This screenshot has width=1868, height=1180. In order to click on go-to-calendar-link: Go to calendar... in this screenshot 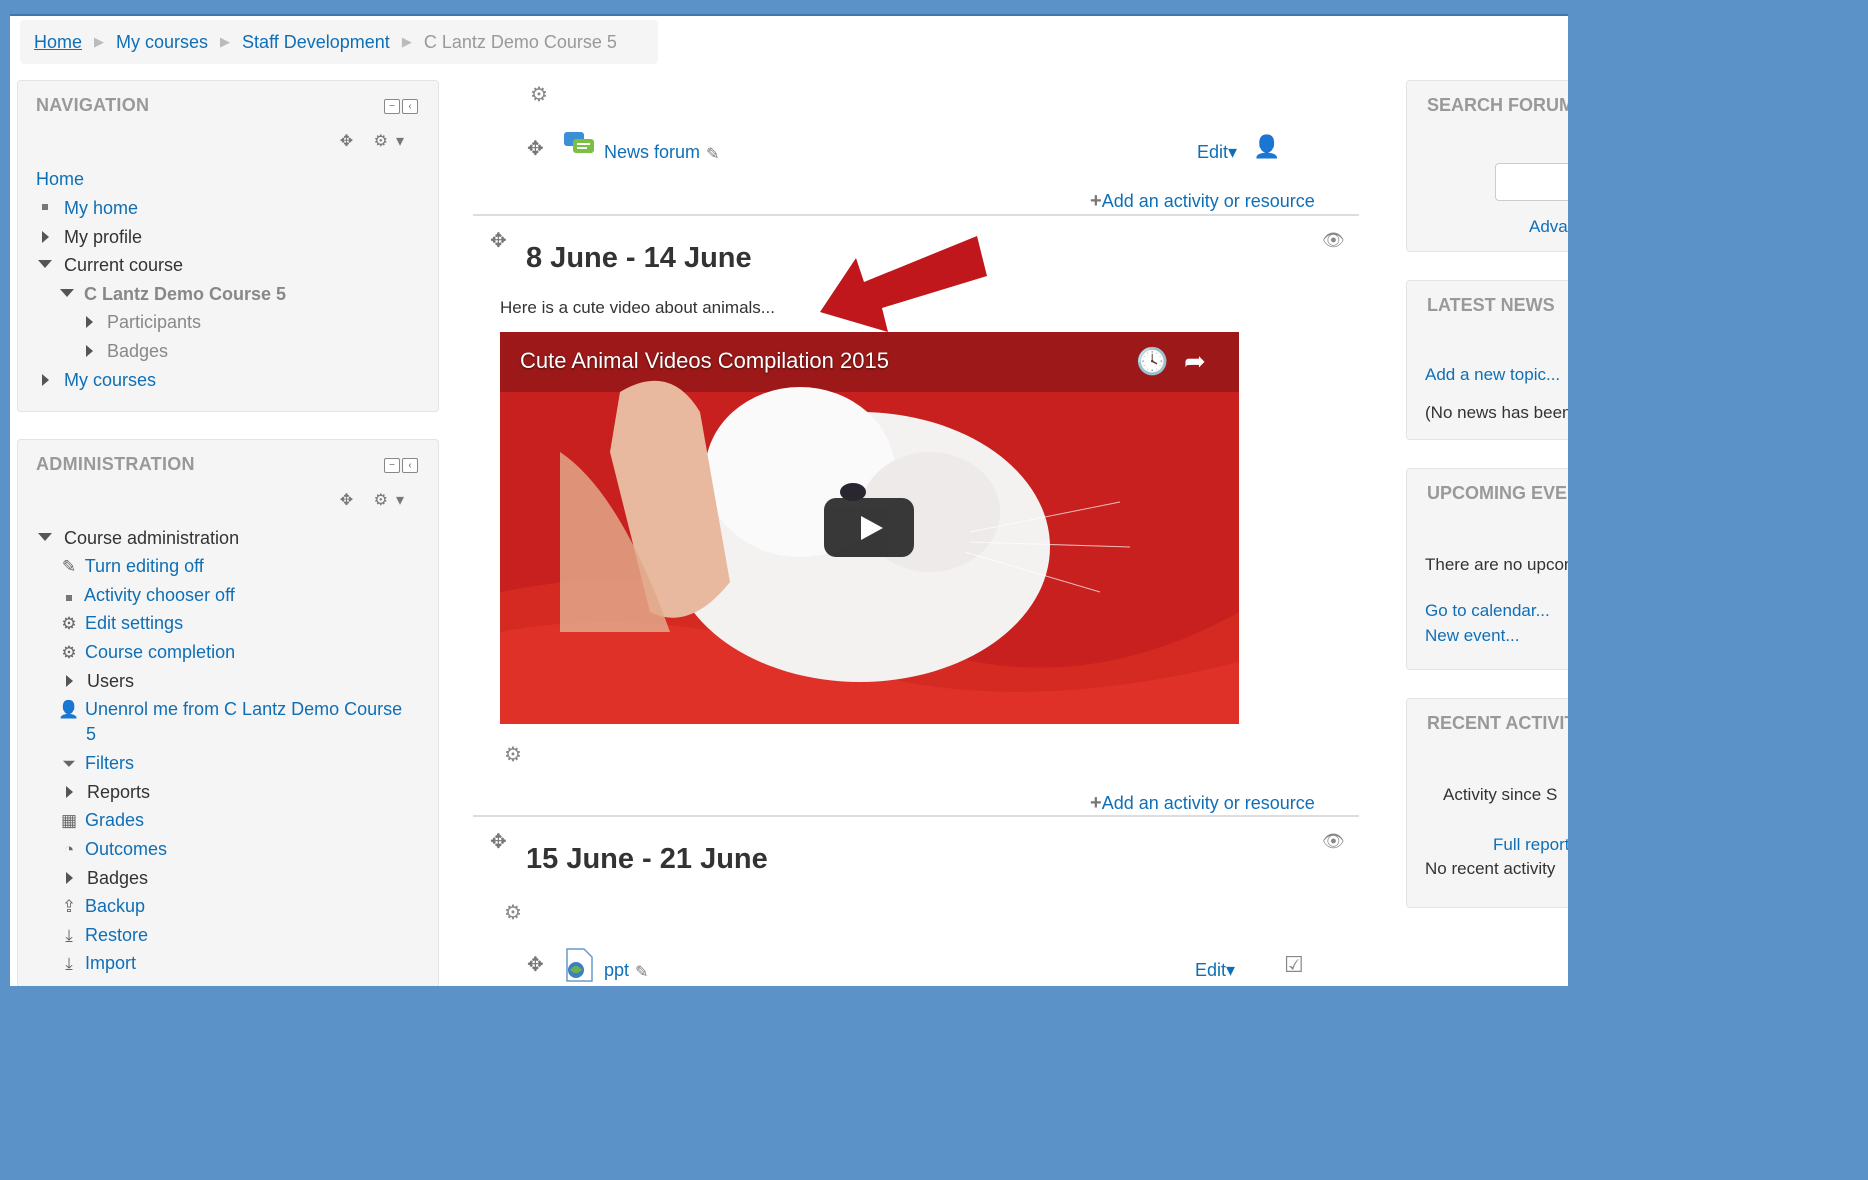, I will do `click(1487, 611)`.